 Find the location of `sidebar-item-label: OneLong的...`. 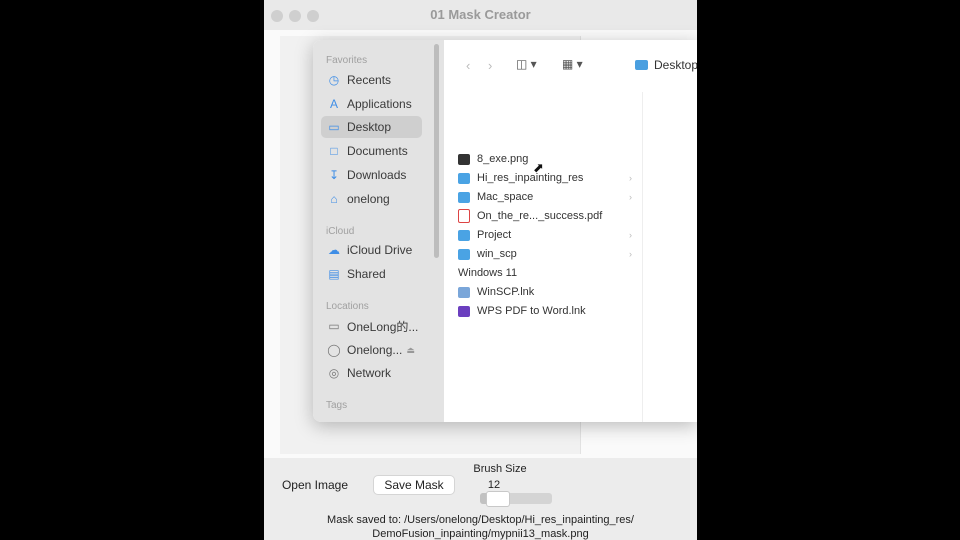

sidebar-item-label: OneLong的... is located at coordinates (383, 326).